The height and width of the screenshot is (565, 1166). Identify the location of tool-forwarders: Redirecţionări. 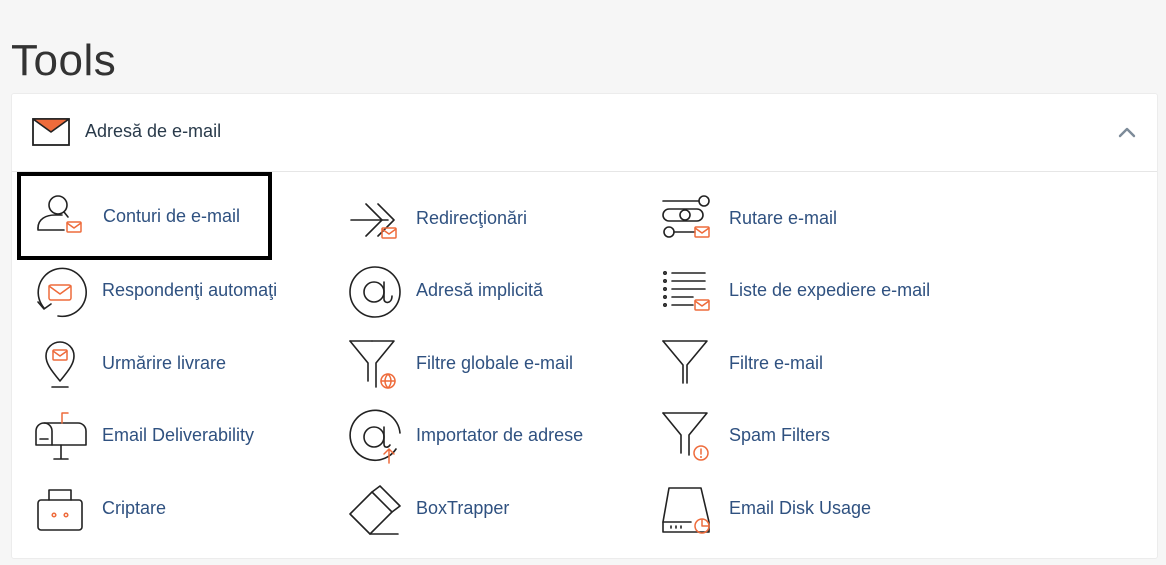
(478, 220).